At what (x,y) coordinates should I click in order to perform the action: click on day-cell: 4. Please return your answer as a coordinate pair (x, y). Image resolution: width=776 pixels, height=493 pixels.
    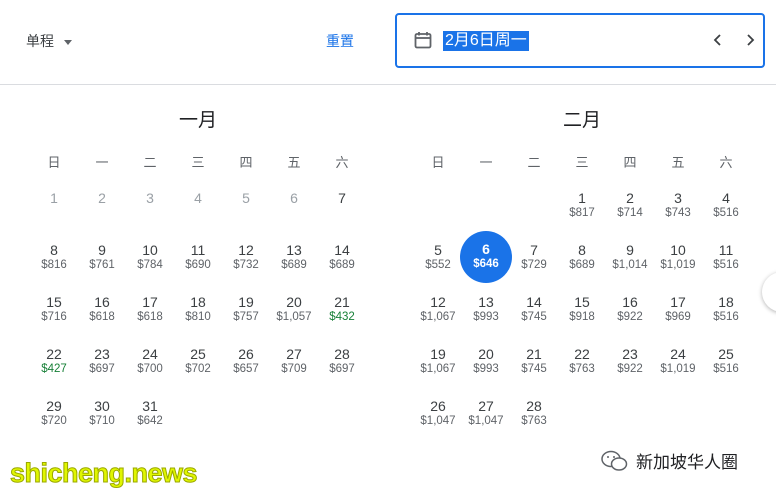
    Looking at the image, I should click on (198, 206).